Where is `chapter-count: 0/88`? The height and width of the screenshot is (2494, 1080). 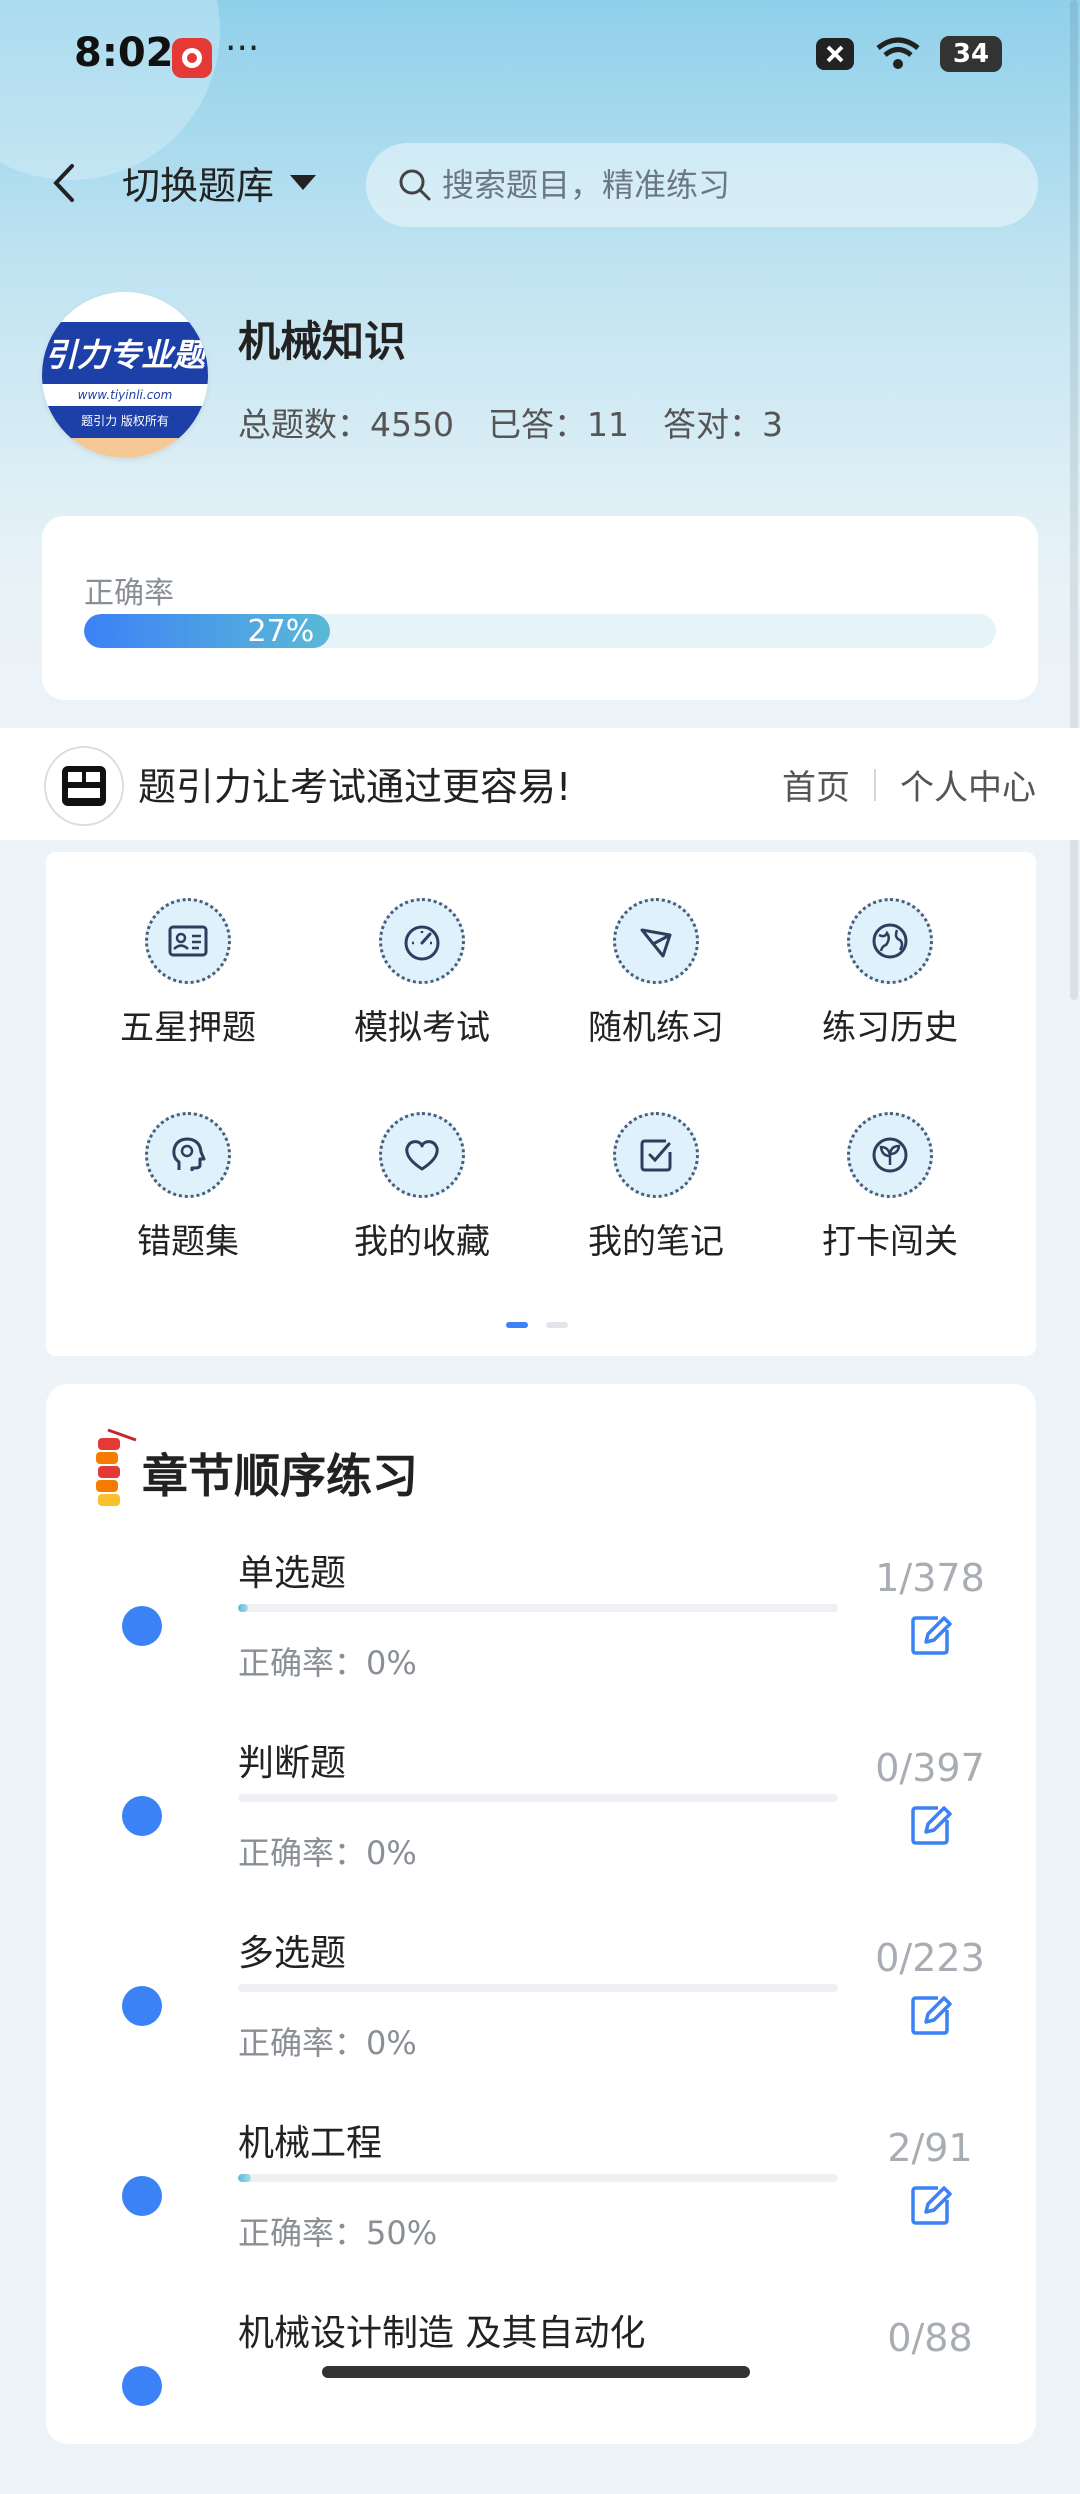
chapter-count: 0/88 is located at coordinates (930, 2338).